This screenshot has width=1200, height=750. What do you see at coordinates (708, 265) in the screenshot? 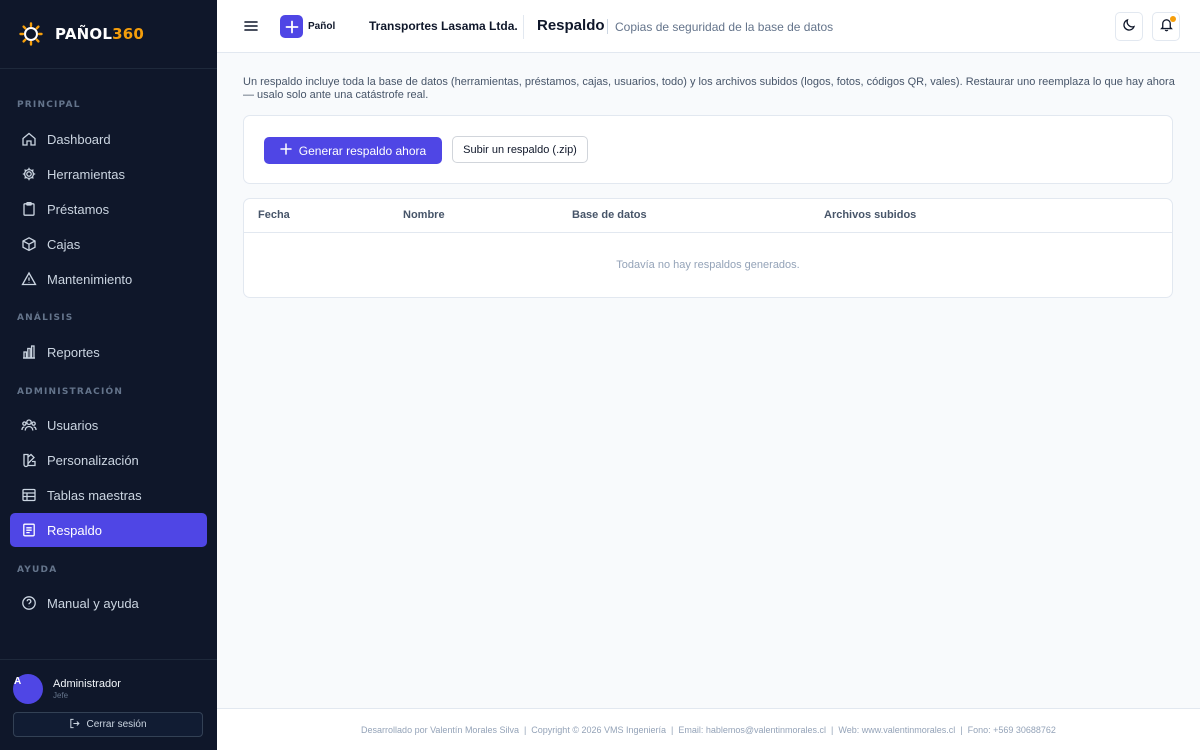
I see `empty-state-message: Todavía no hay respaldos generados.` at bounding box center [708, 265].